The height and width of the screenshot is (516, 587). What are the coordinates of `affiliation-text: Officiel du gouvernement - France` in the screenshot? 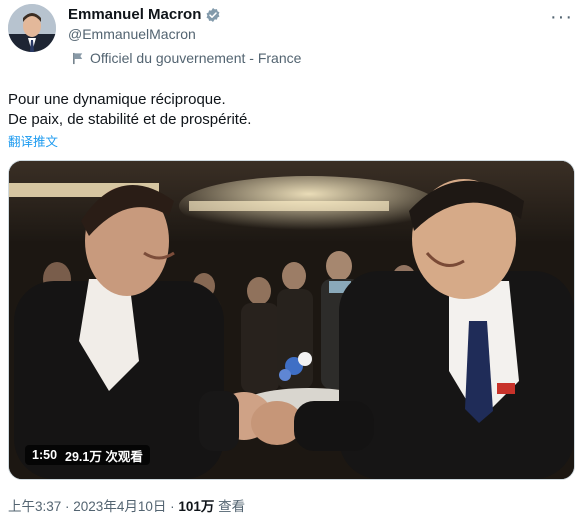 It's located at (196, 58).